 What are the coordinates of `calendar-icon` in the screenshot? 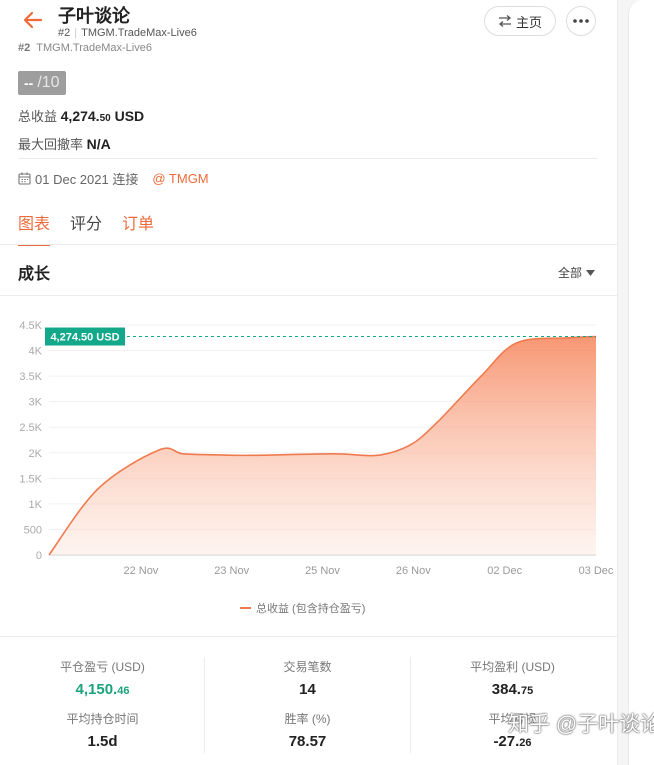 It's located at (24, 178).